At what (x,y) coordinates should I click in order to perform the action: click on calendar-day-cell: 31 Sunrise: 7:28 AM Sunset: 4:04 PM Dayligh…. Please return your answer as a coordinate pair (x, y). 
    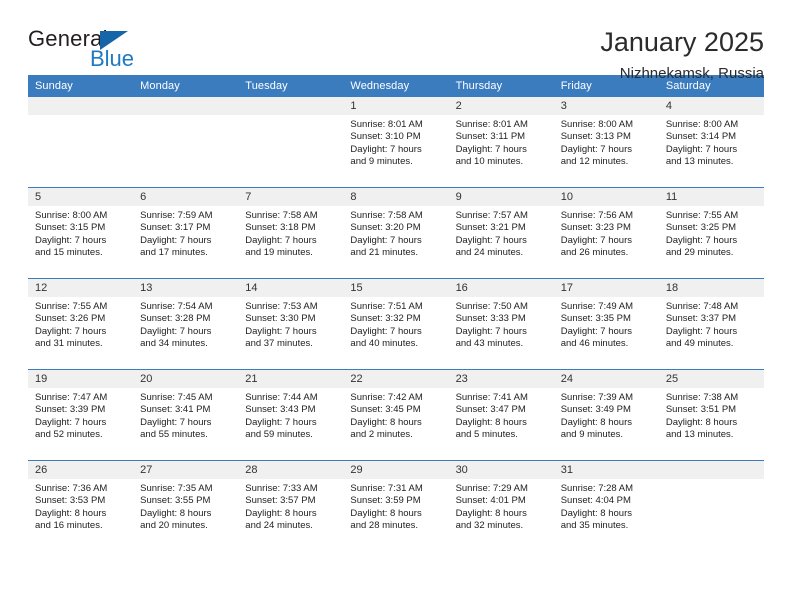
    Looking at the image, I should click on (606, 505).